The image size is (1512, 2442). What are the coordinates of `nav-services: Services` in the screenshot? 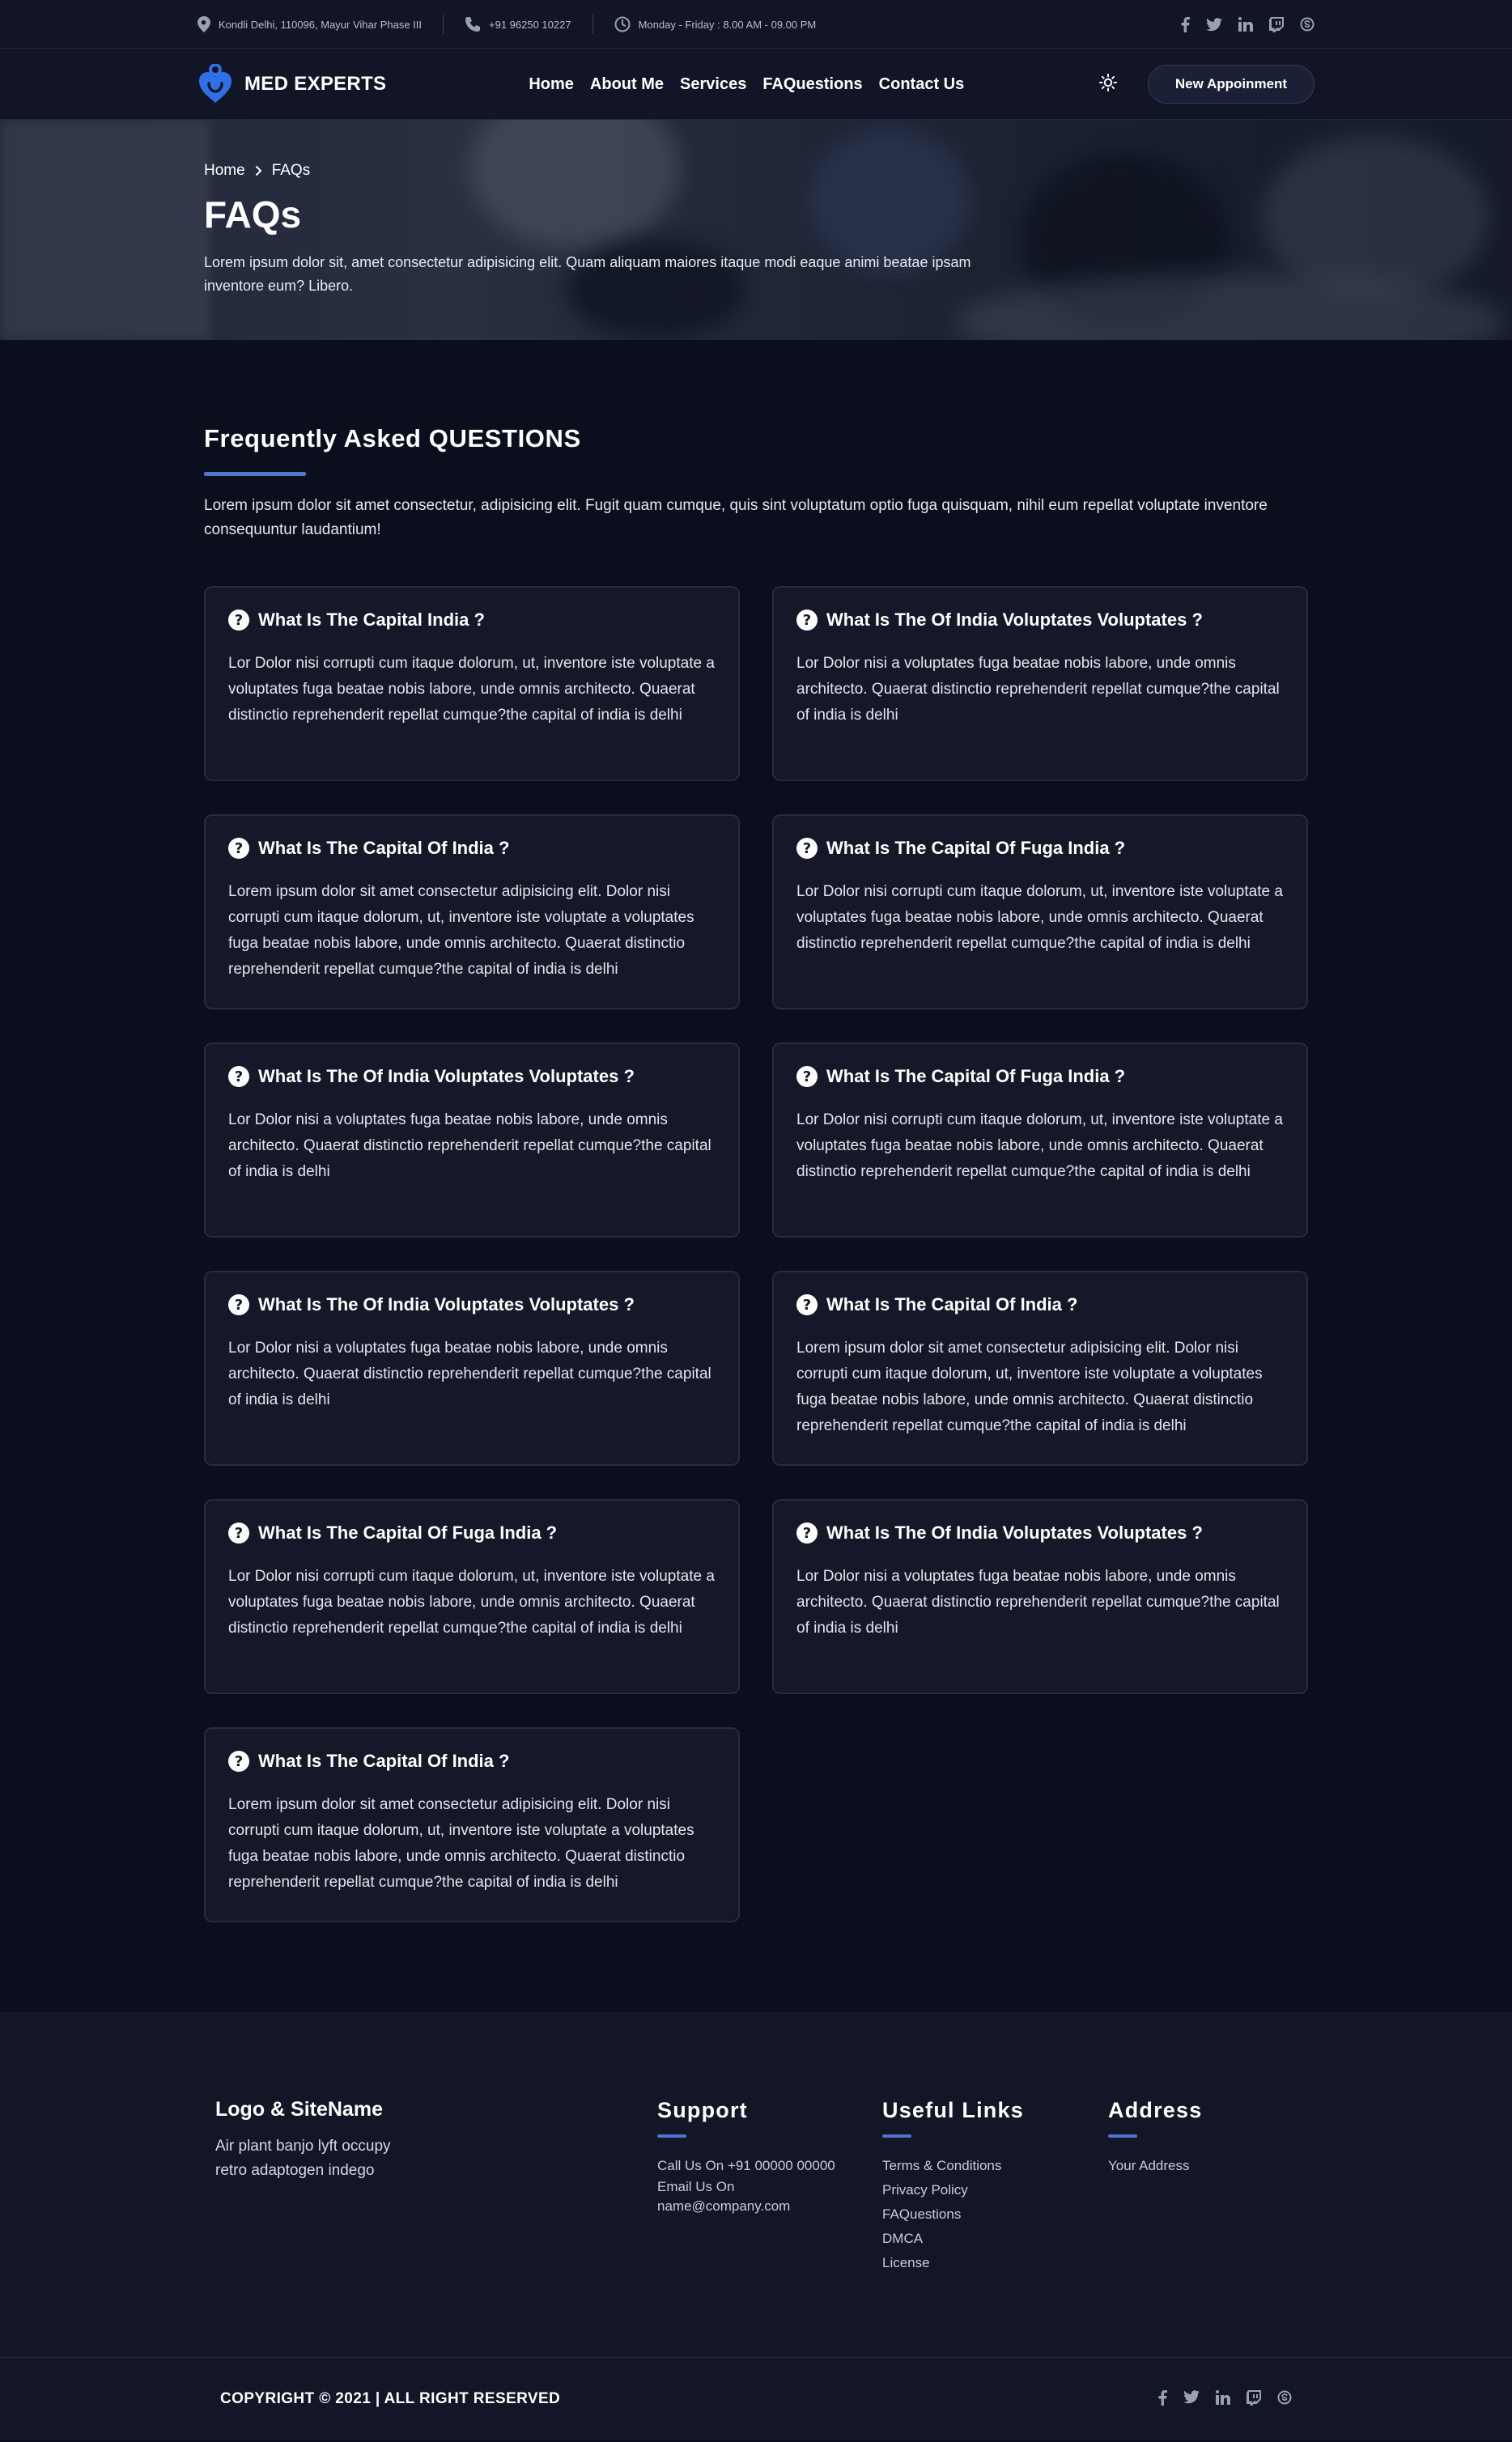 It's located at (713, 84).